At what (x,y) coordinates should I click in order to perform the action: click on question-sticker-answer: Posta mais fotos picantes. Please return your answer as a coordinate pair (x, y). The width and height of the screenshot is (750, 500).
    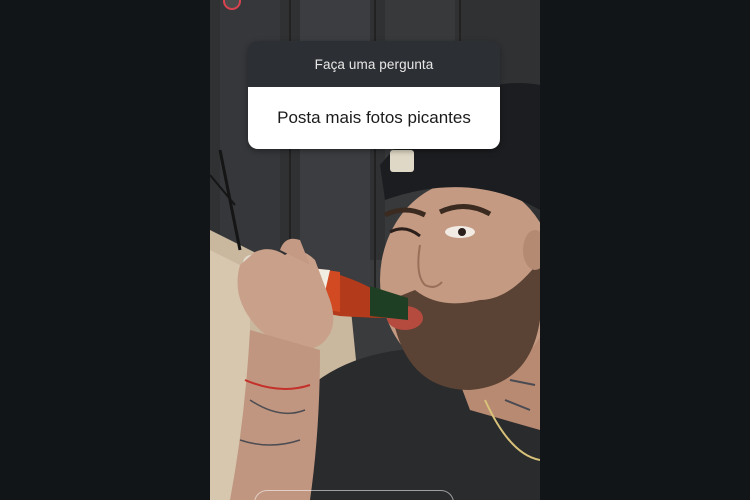
    Looking at the image, I should click on (374, 118).